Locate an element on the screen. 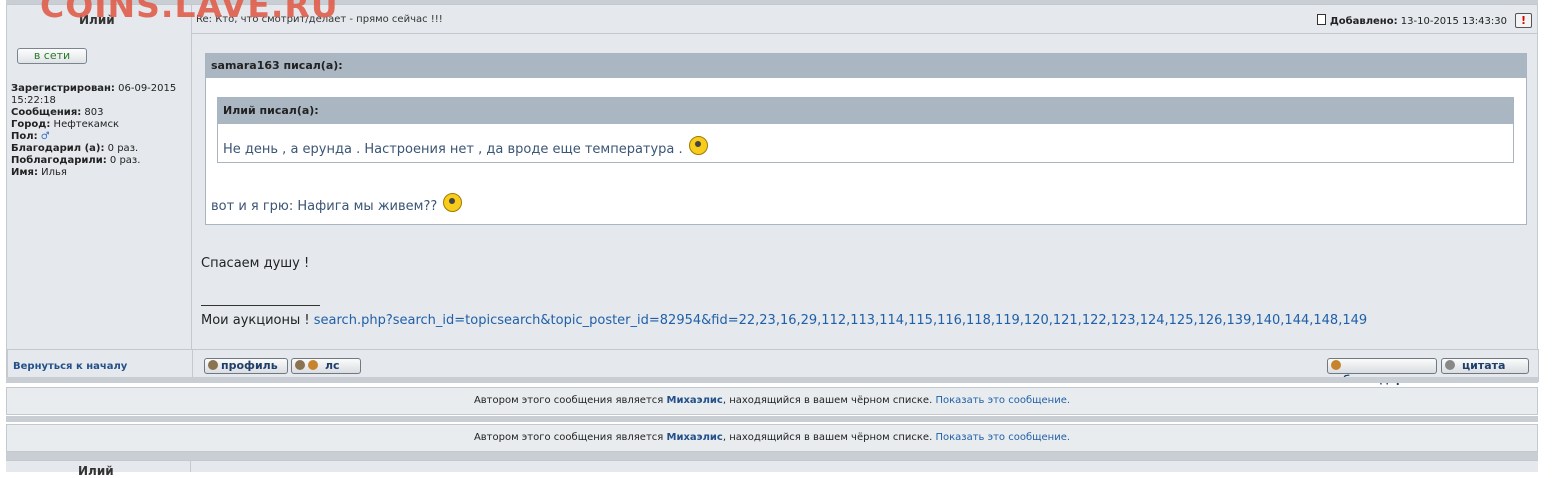 Image resolution: width=1555 pixels, height=478 pixels. back-to-top-link: Вернуться к началу is located at coordinates (70, 366).